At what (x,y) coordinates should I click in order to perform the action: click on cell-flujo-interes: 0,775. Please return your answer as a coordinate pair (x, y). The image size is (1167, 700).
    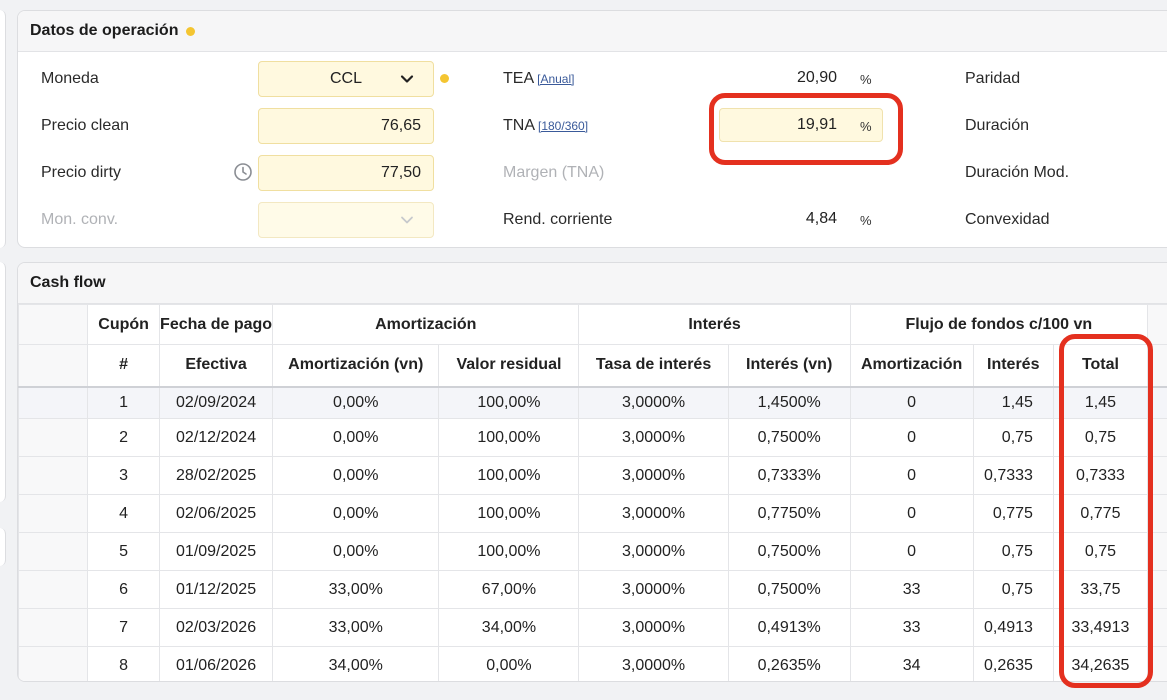
    Looking at the image, I should click on (1013, 513).